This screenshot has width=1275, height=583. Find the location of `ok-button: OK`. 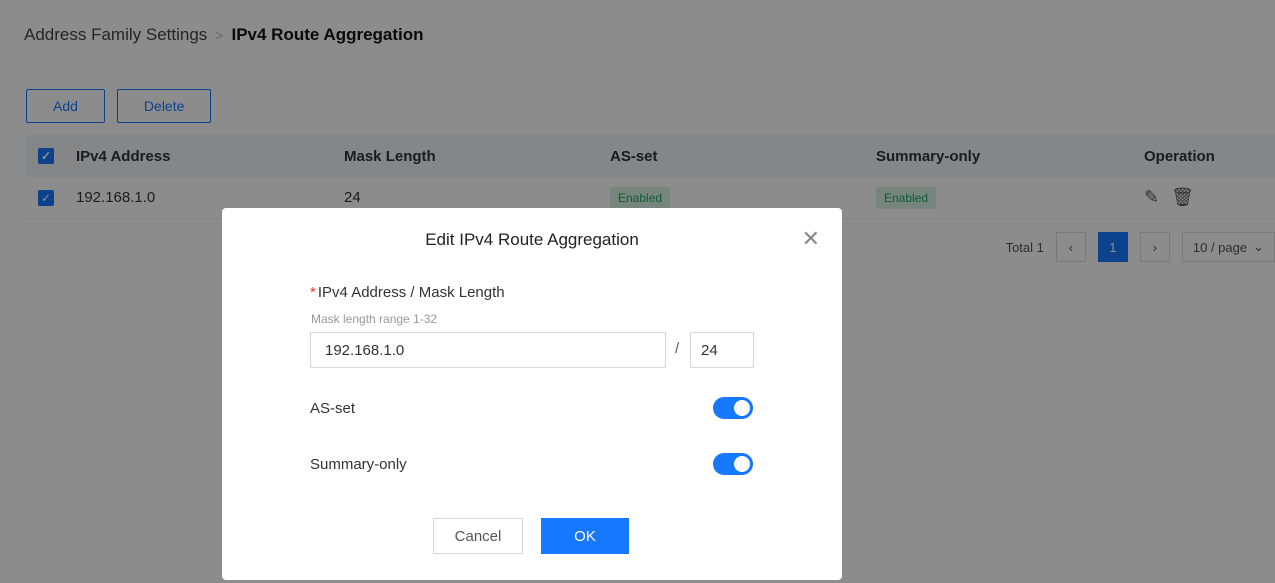

ok-button: OK is located at coordinates (585, 536).